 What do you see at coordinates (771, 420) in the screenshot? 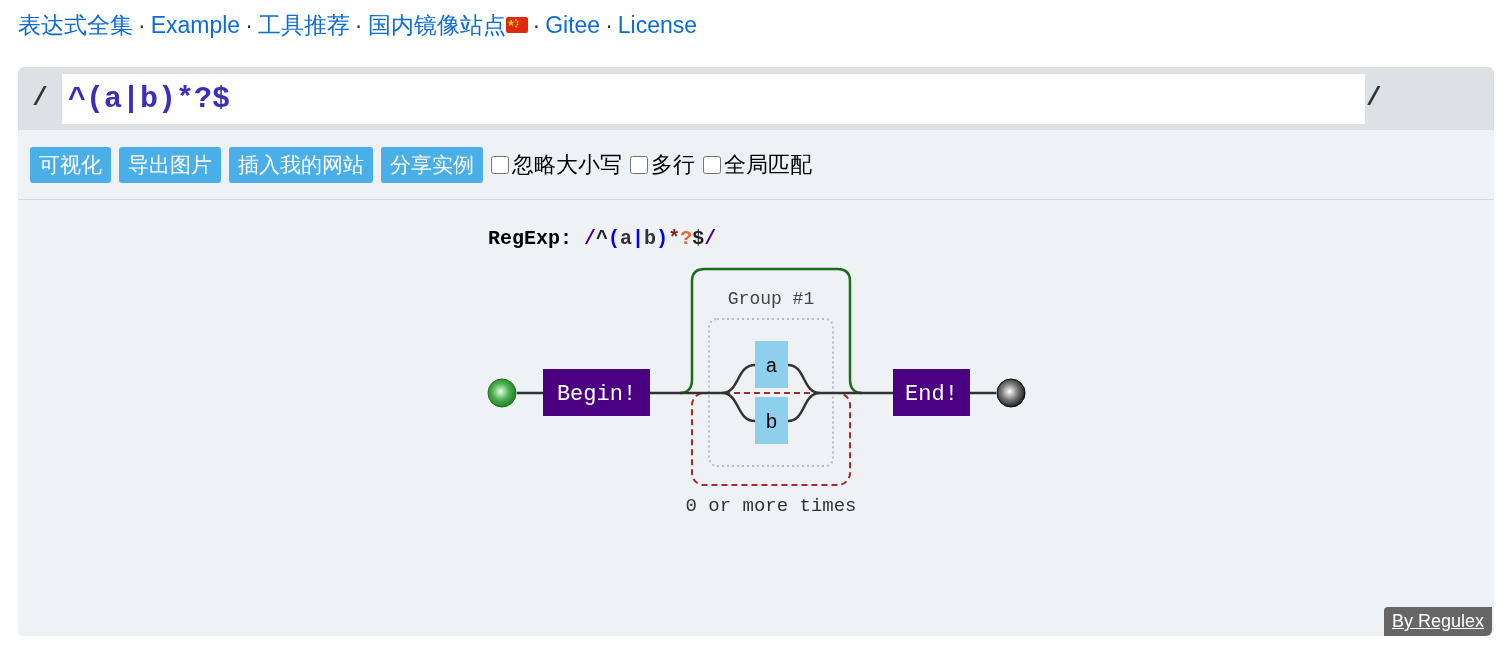
I see `literal-node: b` at bounding box center [771, 420].